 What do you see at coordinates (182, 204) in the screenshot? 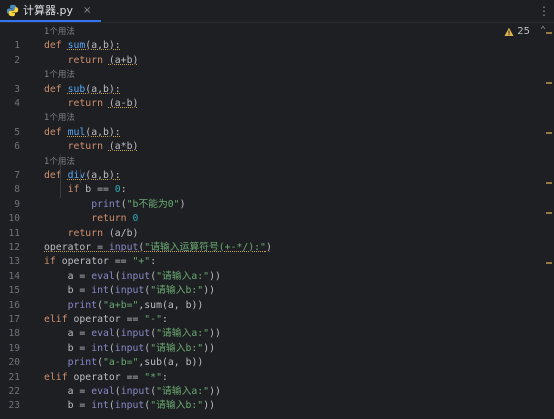
I see `code-token: )` at bounding box center [182, 204].